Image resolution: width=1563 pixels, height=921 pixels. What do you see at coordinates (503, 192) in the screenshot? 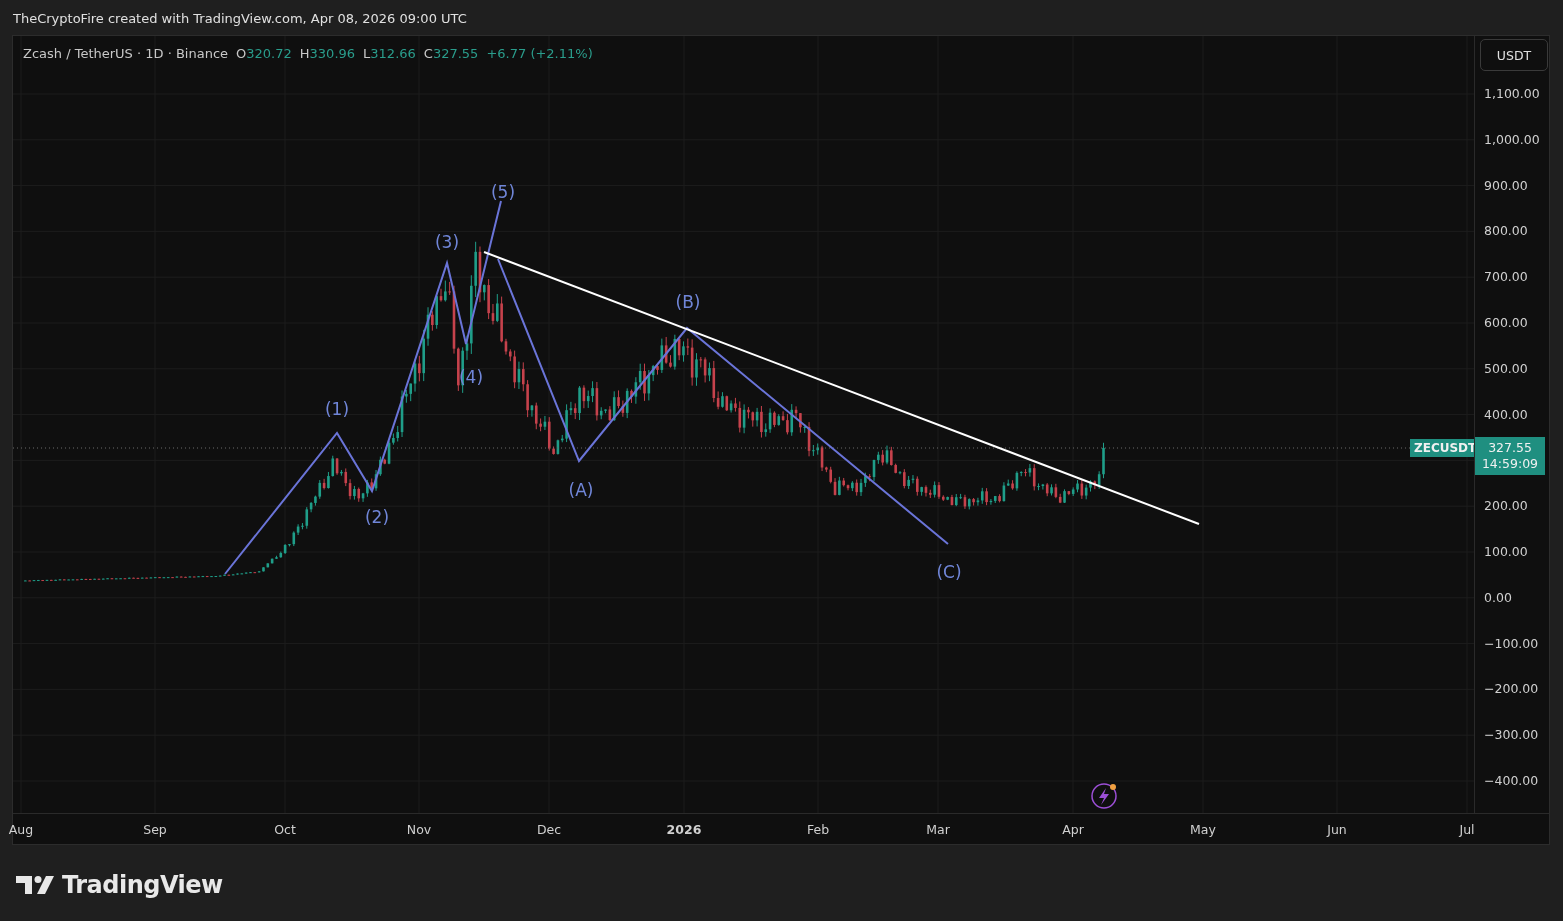
I see `wave-label: (5)` at bounding box center [503, 192].